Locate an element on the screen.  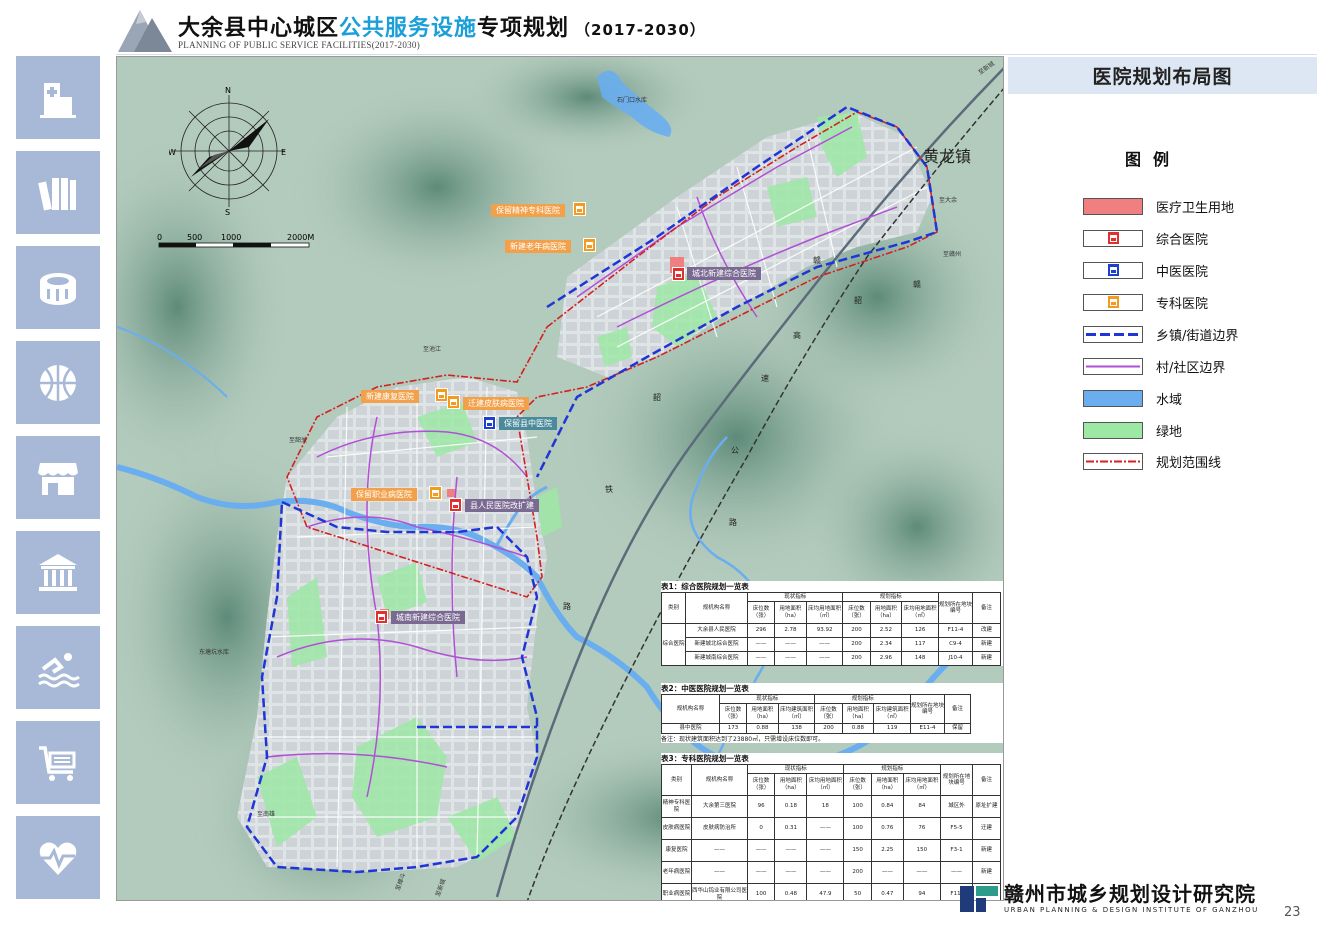
table3-cell: F3-1 is located at coordinates (956, 850).